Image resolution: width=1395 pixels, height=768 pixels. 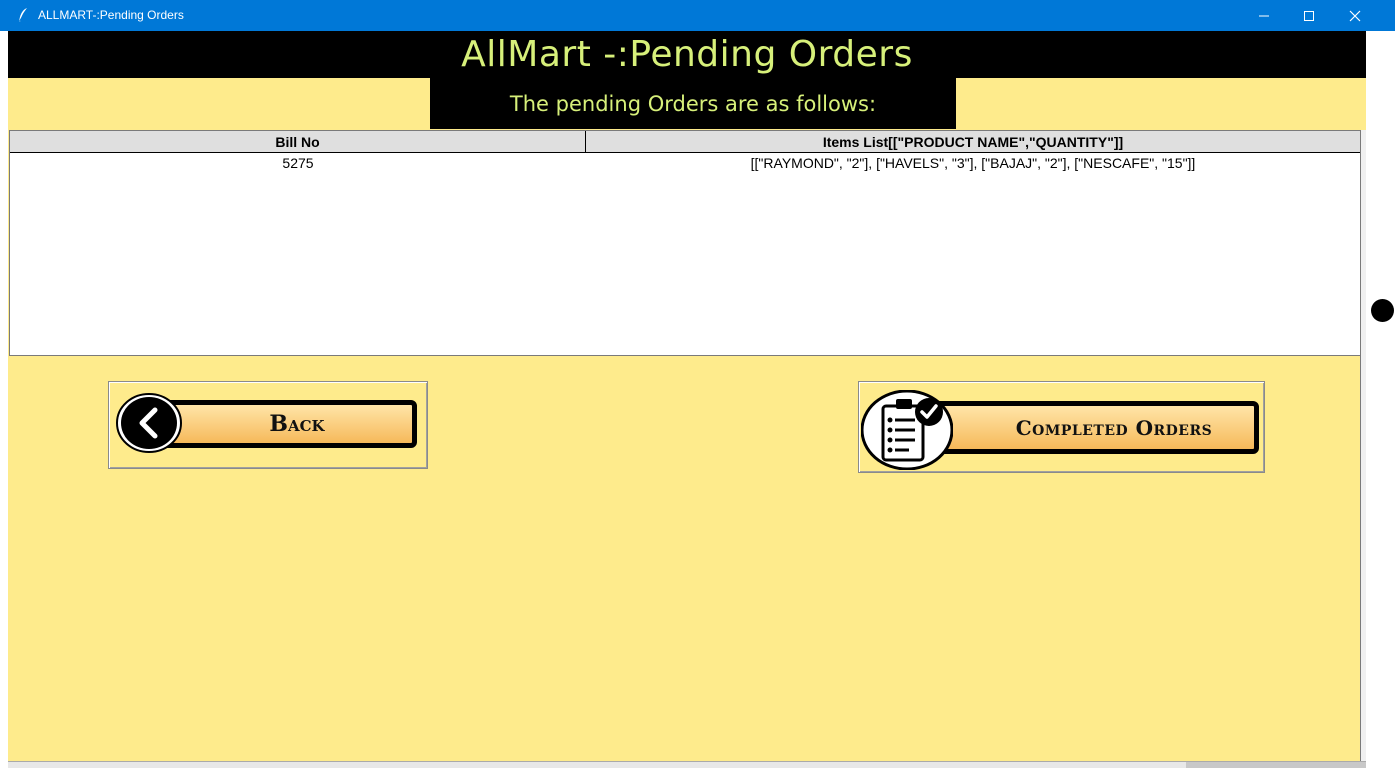 I want to click on back-button-label: Back, so click(x=297, y=424).